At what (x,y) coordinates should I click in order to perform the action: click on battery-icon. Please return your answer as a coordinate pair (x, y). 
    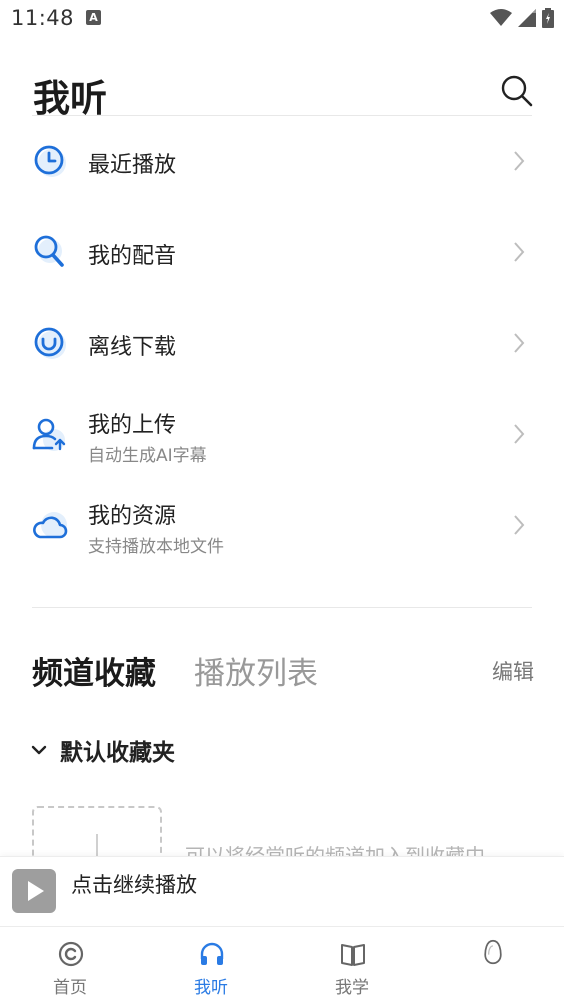
    Looking at the image, I should click on (548, 18).